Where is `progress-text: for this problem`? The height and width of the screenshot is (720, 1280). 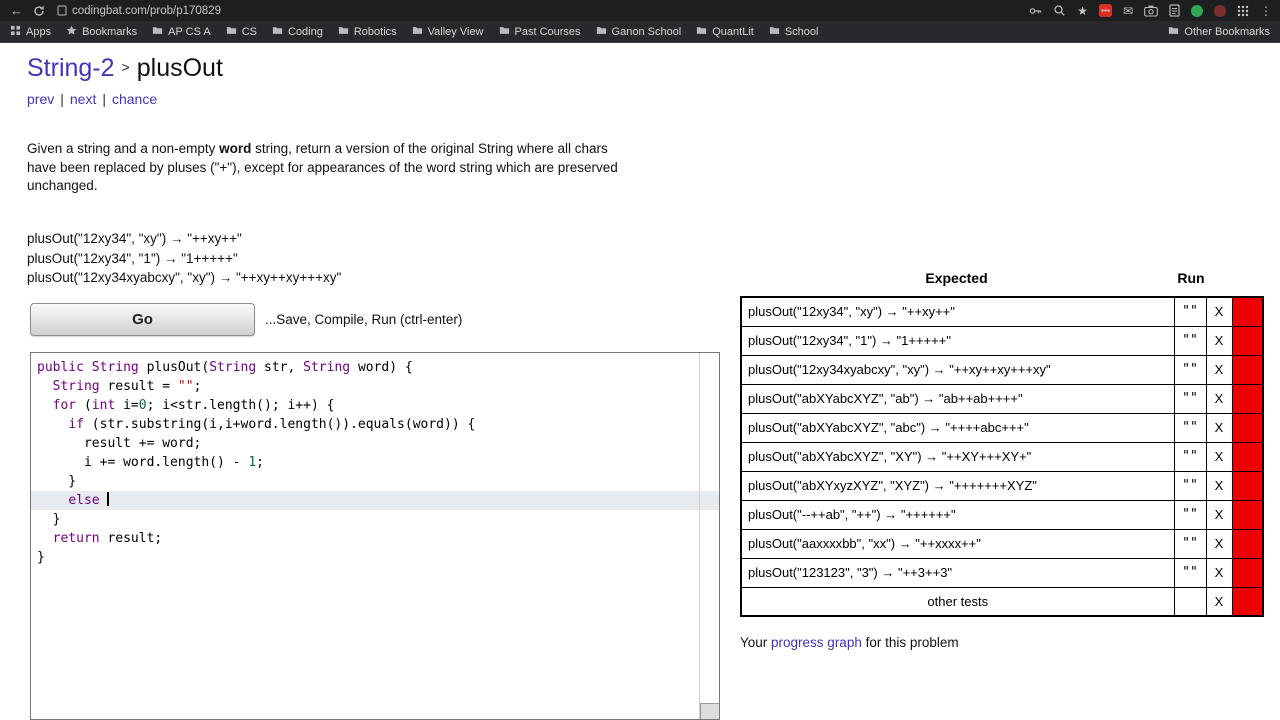
progress-text: for this problem is located at coordinates (910, 642).